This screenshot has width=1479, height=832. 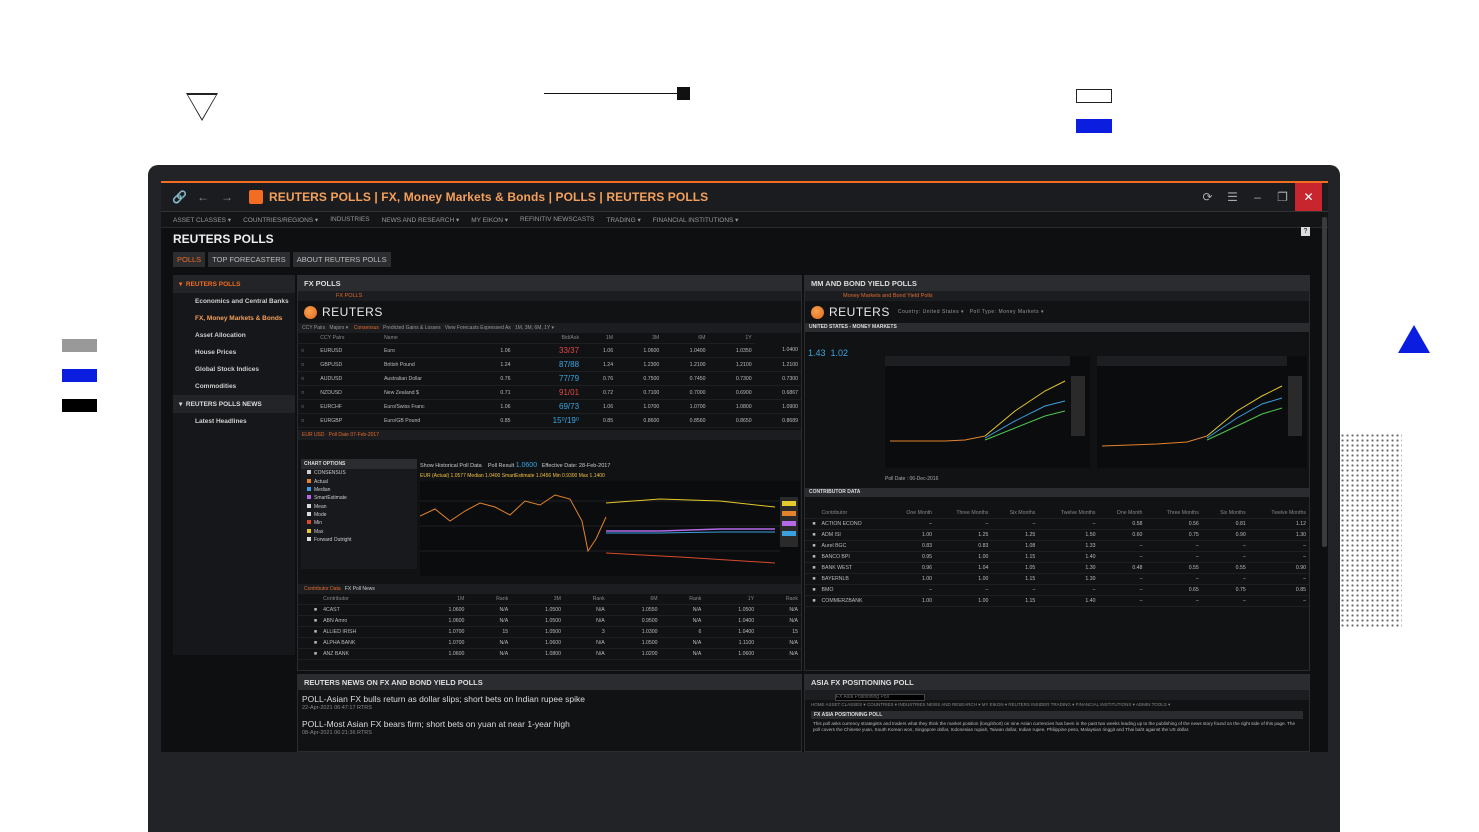 I want to click on tab-polls: POLLS, so click(x=189, y=259).